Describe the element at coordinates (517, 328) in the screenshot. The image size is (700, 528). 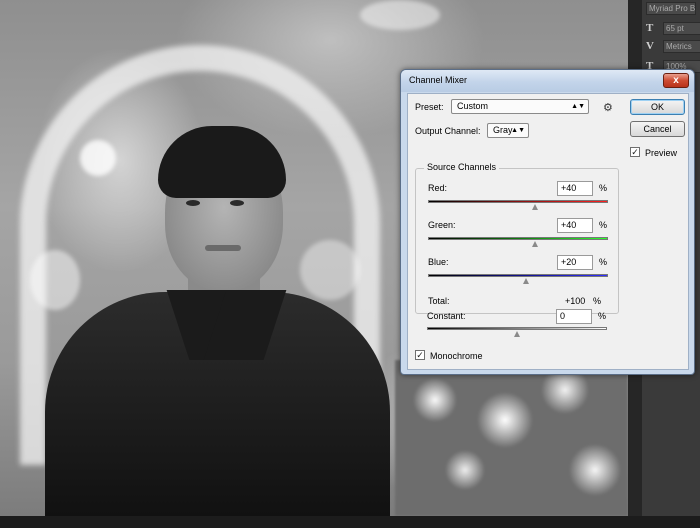
I see `constant-slider-track` at that location.